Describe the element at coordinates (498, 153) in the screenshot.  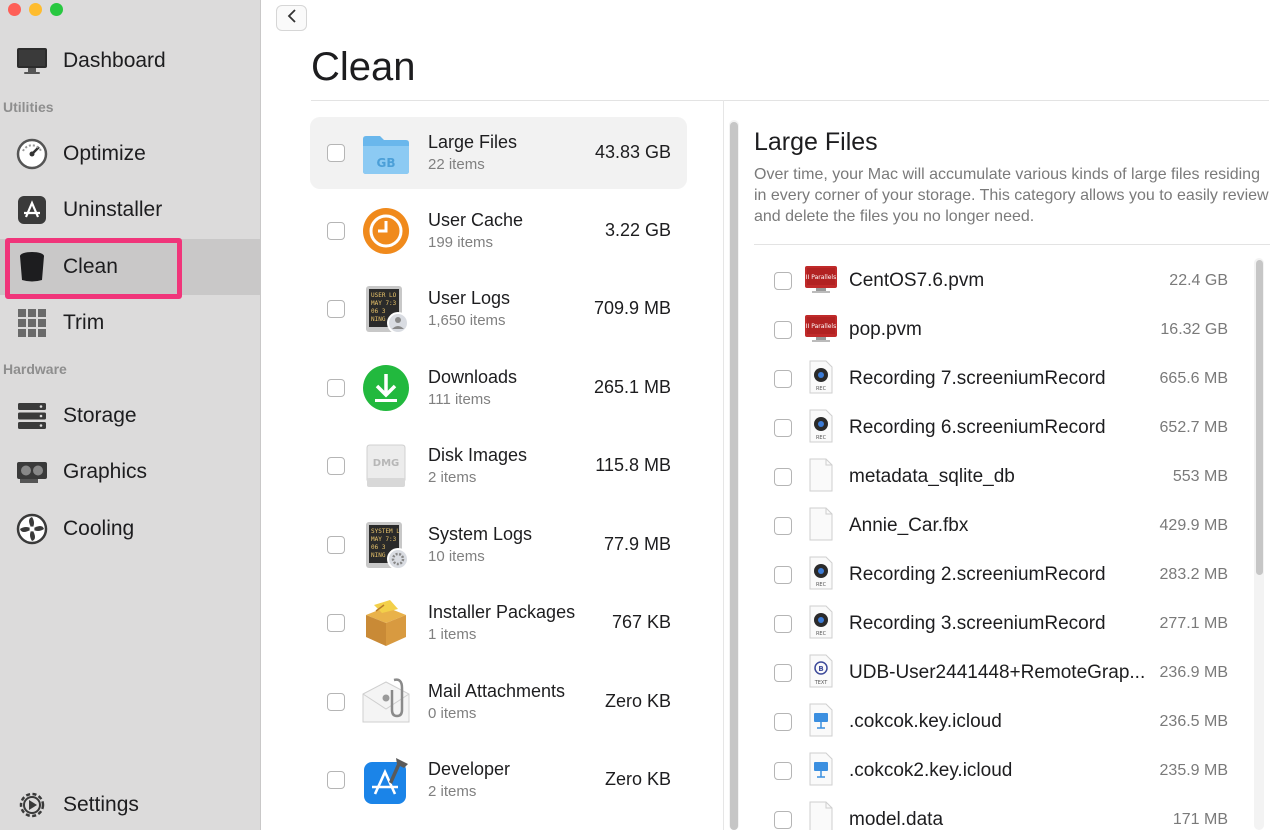
I see `category-item-large-files: GB Large Files 22 items 43.83 GB` at that location.